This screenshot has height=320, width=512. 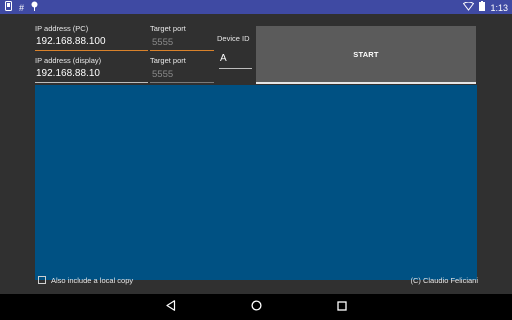 What do you see at coordinates (92, 280) in the screenshot?
I see `local-copy-label: Also include a local copy` at bounding box center [92, 280].